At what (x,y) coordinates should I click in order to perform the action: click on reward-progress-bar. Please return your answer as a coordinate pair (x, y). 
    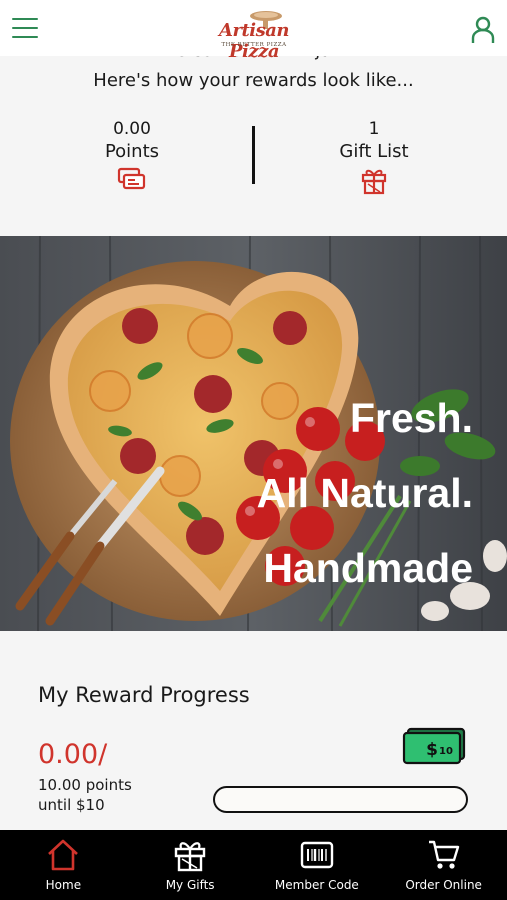
    Looking at the image, I should click on (340, 799).